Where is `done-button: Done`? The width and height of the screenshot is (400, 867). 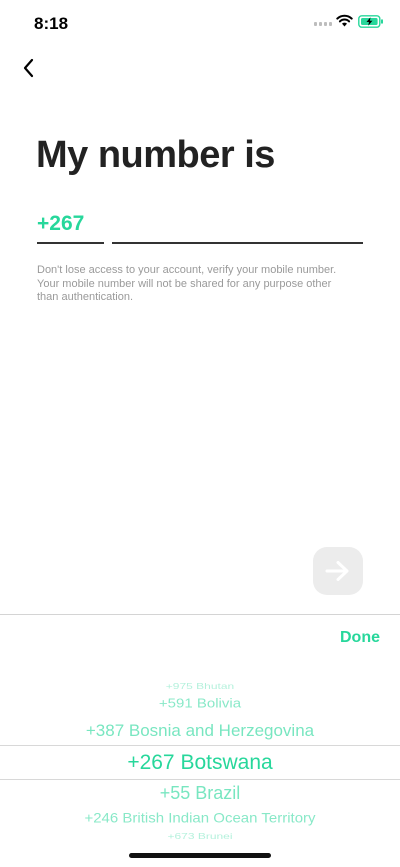
done-button: Done is located at coordinates (360, 638).